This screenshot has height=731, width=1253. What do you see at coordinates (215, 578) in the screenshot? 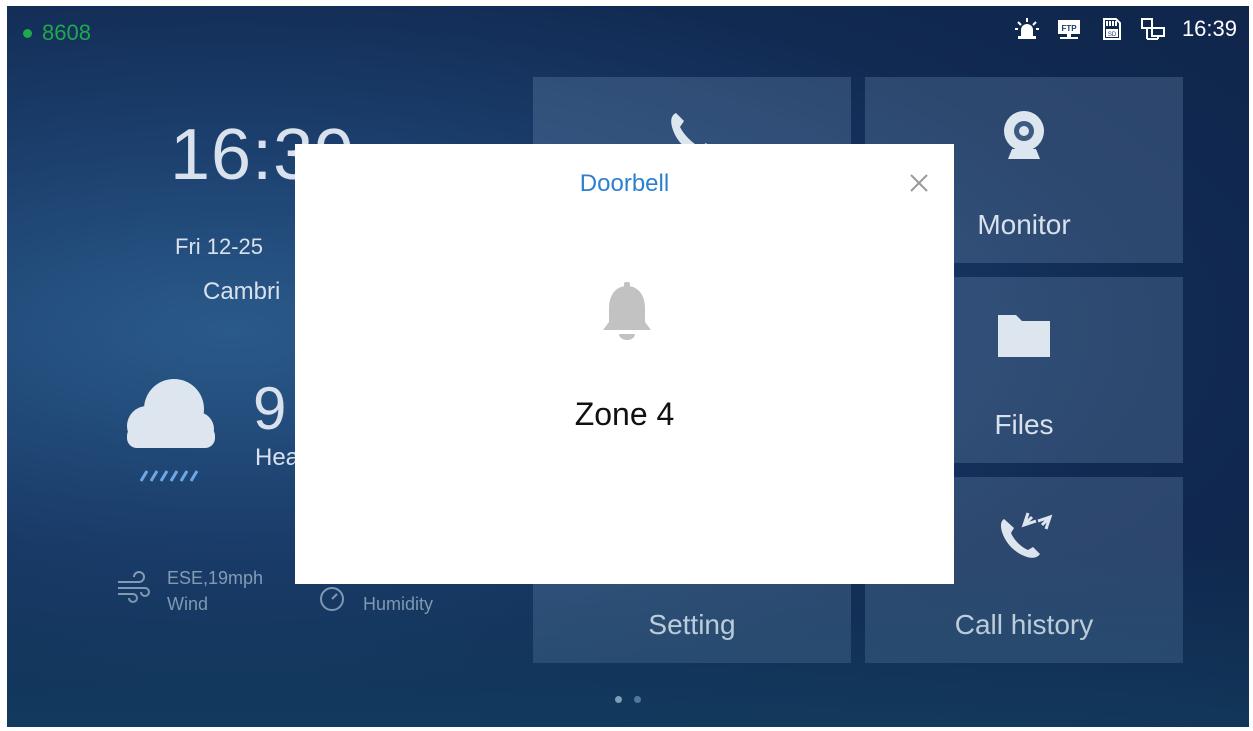
I see `wind-value: ESE,19mph` at bounding box center [215, 578].